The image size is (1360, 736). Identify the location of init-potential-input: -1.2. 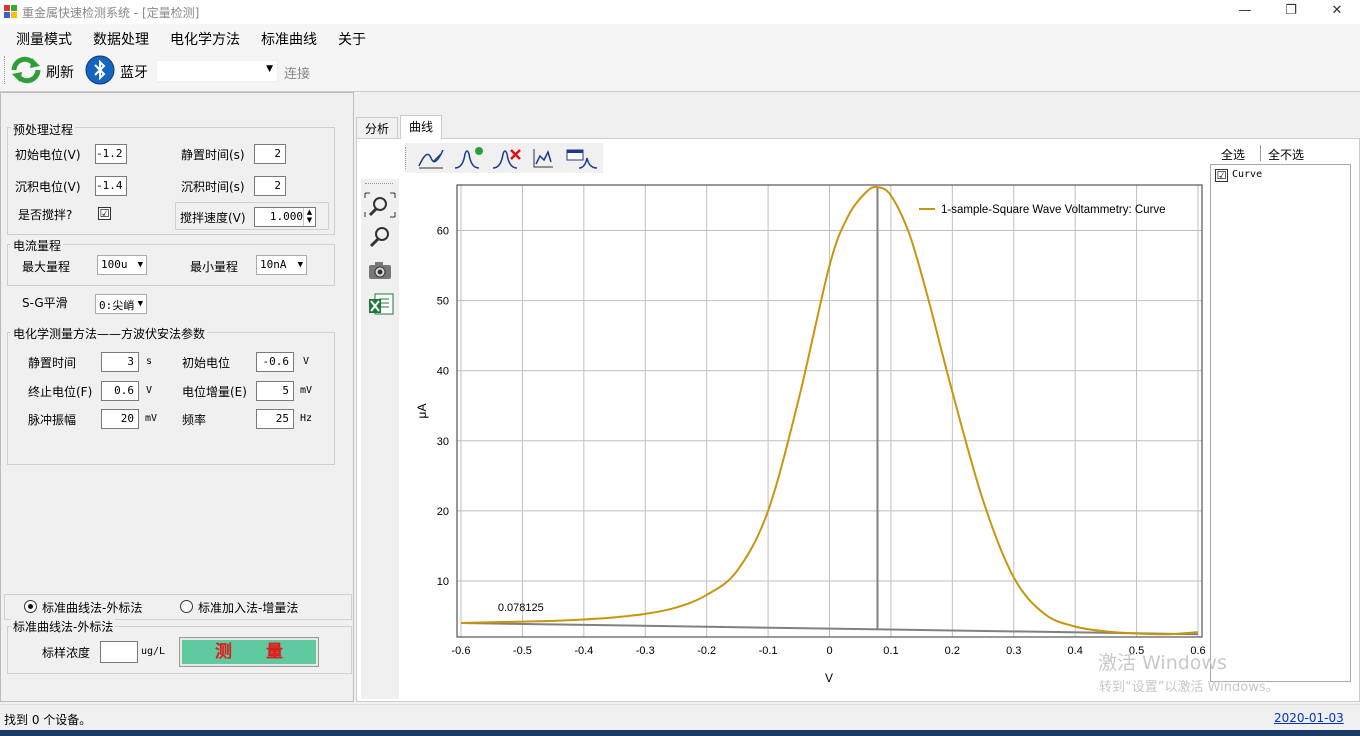
(111, 154).